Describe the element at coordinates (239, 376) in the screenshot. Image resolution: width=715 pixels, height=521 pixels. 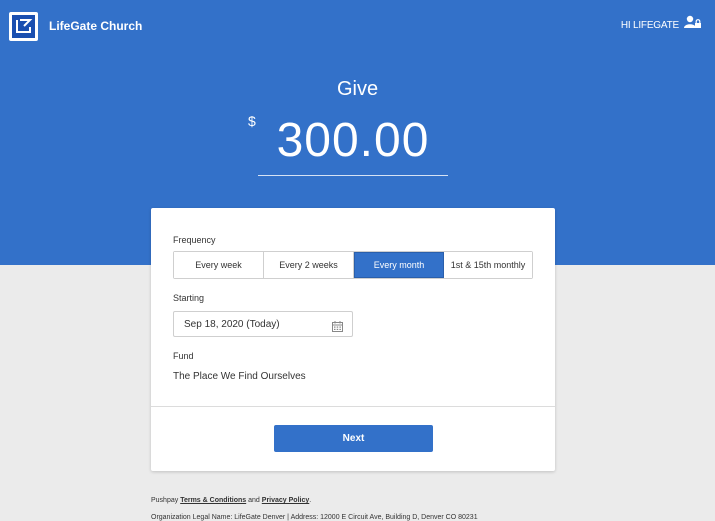
I see `fund-value: The Place We Find Ourselves` at that location.